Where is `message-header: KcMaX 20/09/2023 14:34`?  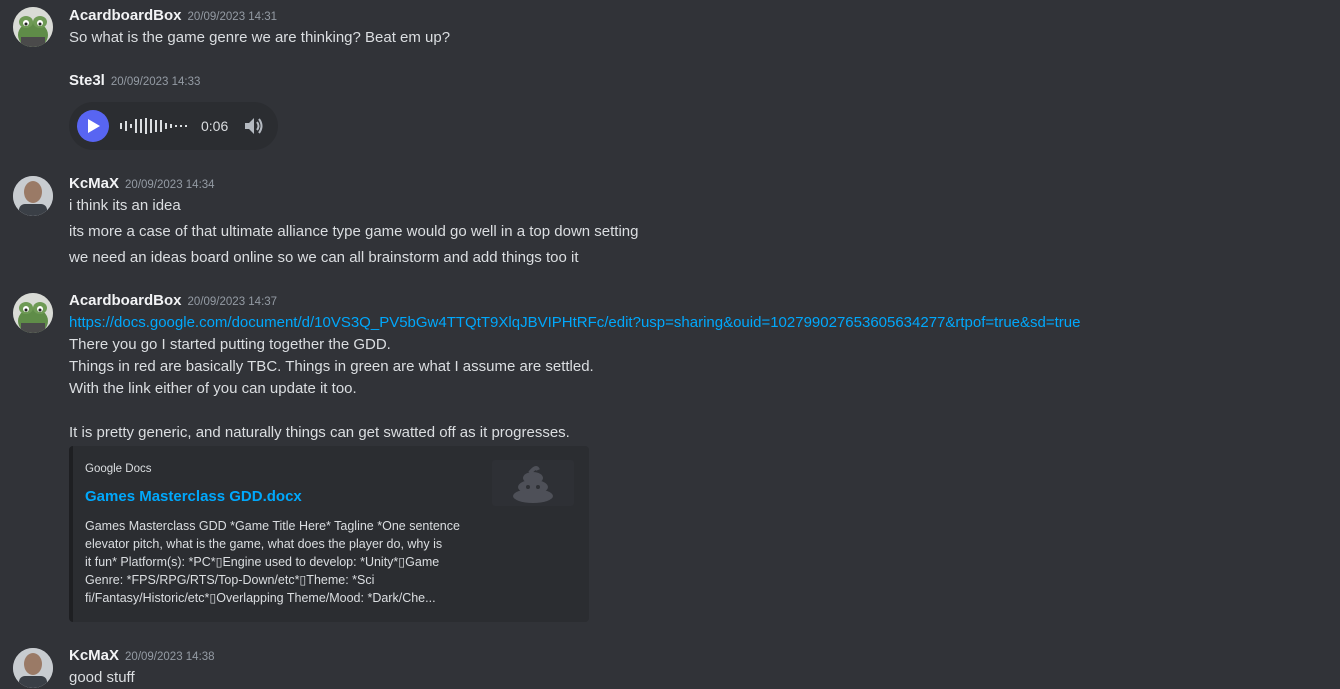 message-header: KcMaX 20/09/2023 14:34 is located at coordinates (142, 183).